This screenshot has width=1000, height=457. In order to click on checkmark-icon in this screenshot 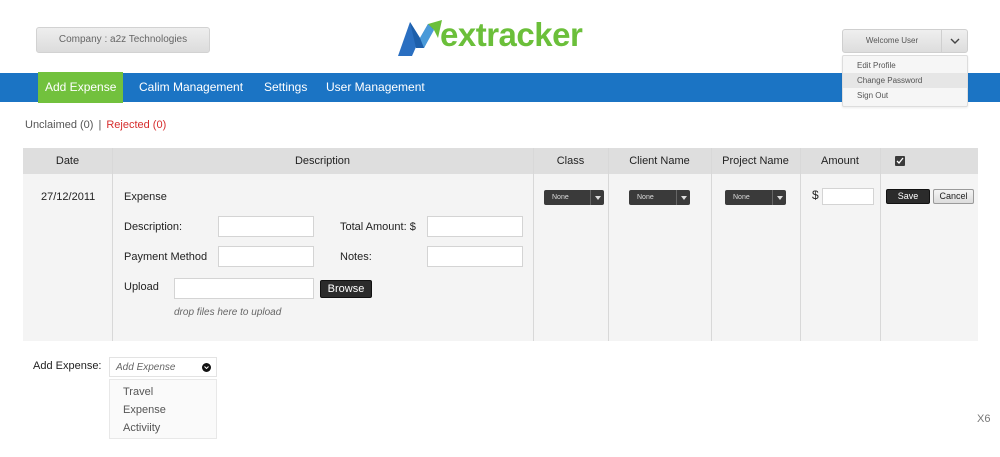, I will do `click(900, 160)`.